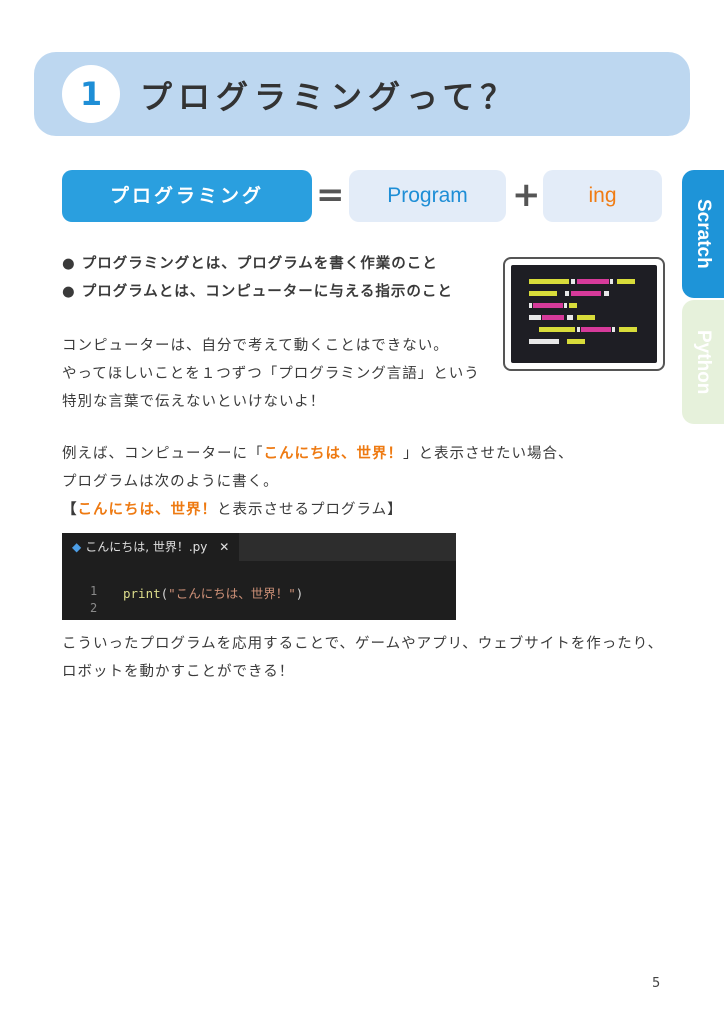 The image size is (724, 1024). I want to click on para1-line2: やってほしいことを１つずつ「プログラミング言語」という, so click(271, 374).